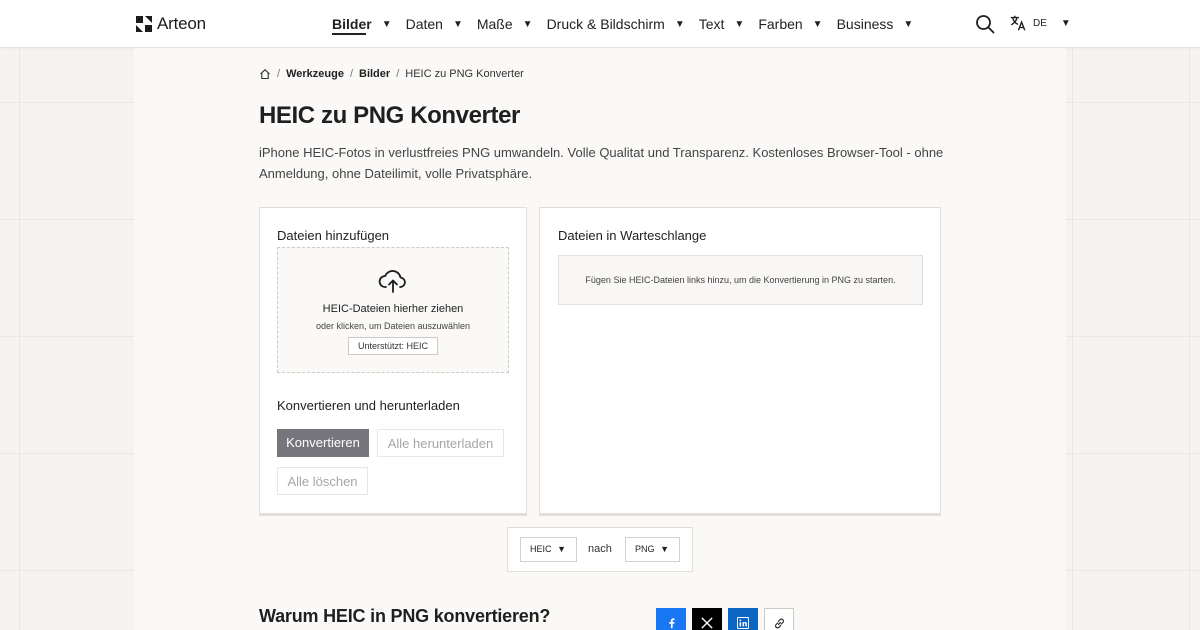 The width and height of the screenshot is (1200, 630). Describe the element at coordinates (605, 24) in the screenshot. I see `nav-label: Druck & Bildschirm` at that location.